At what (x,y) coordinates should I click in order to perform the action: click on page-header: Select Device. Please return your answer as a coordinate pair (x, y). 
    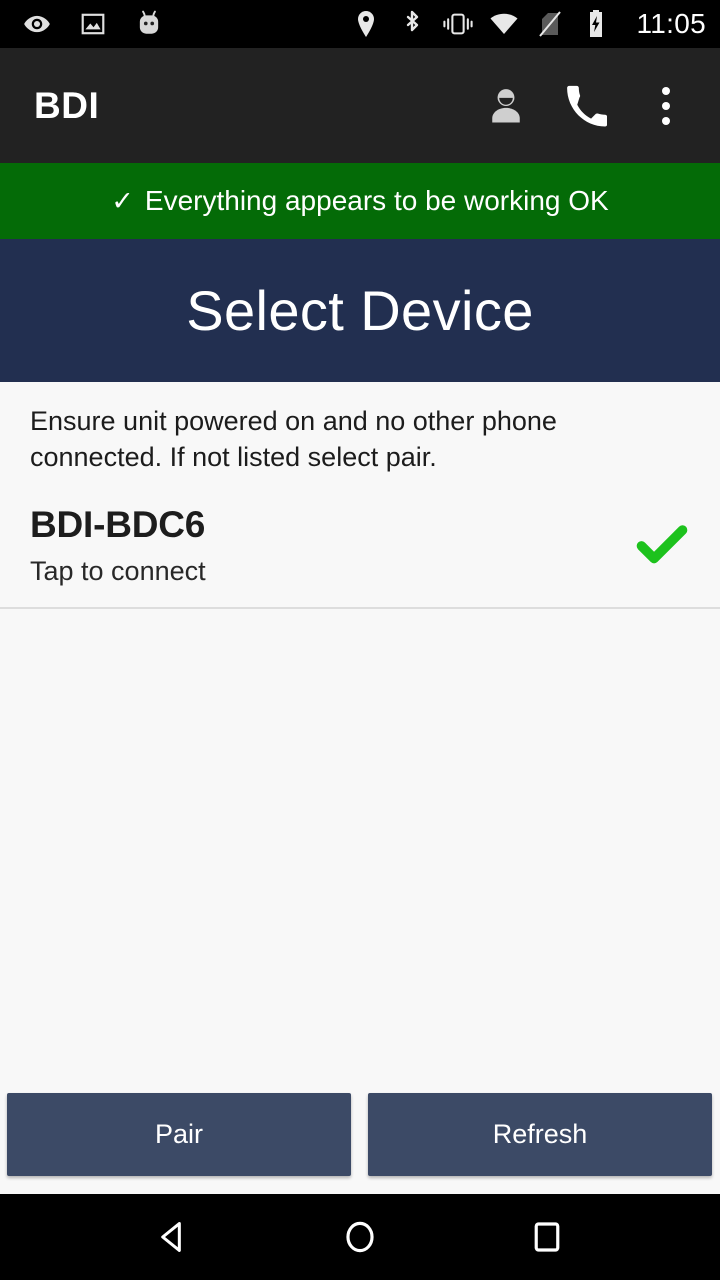
    Looking at the image, I should click on (360, 310).